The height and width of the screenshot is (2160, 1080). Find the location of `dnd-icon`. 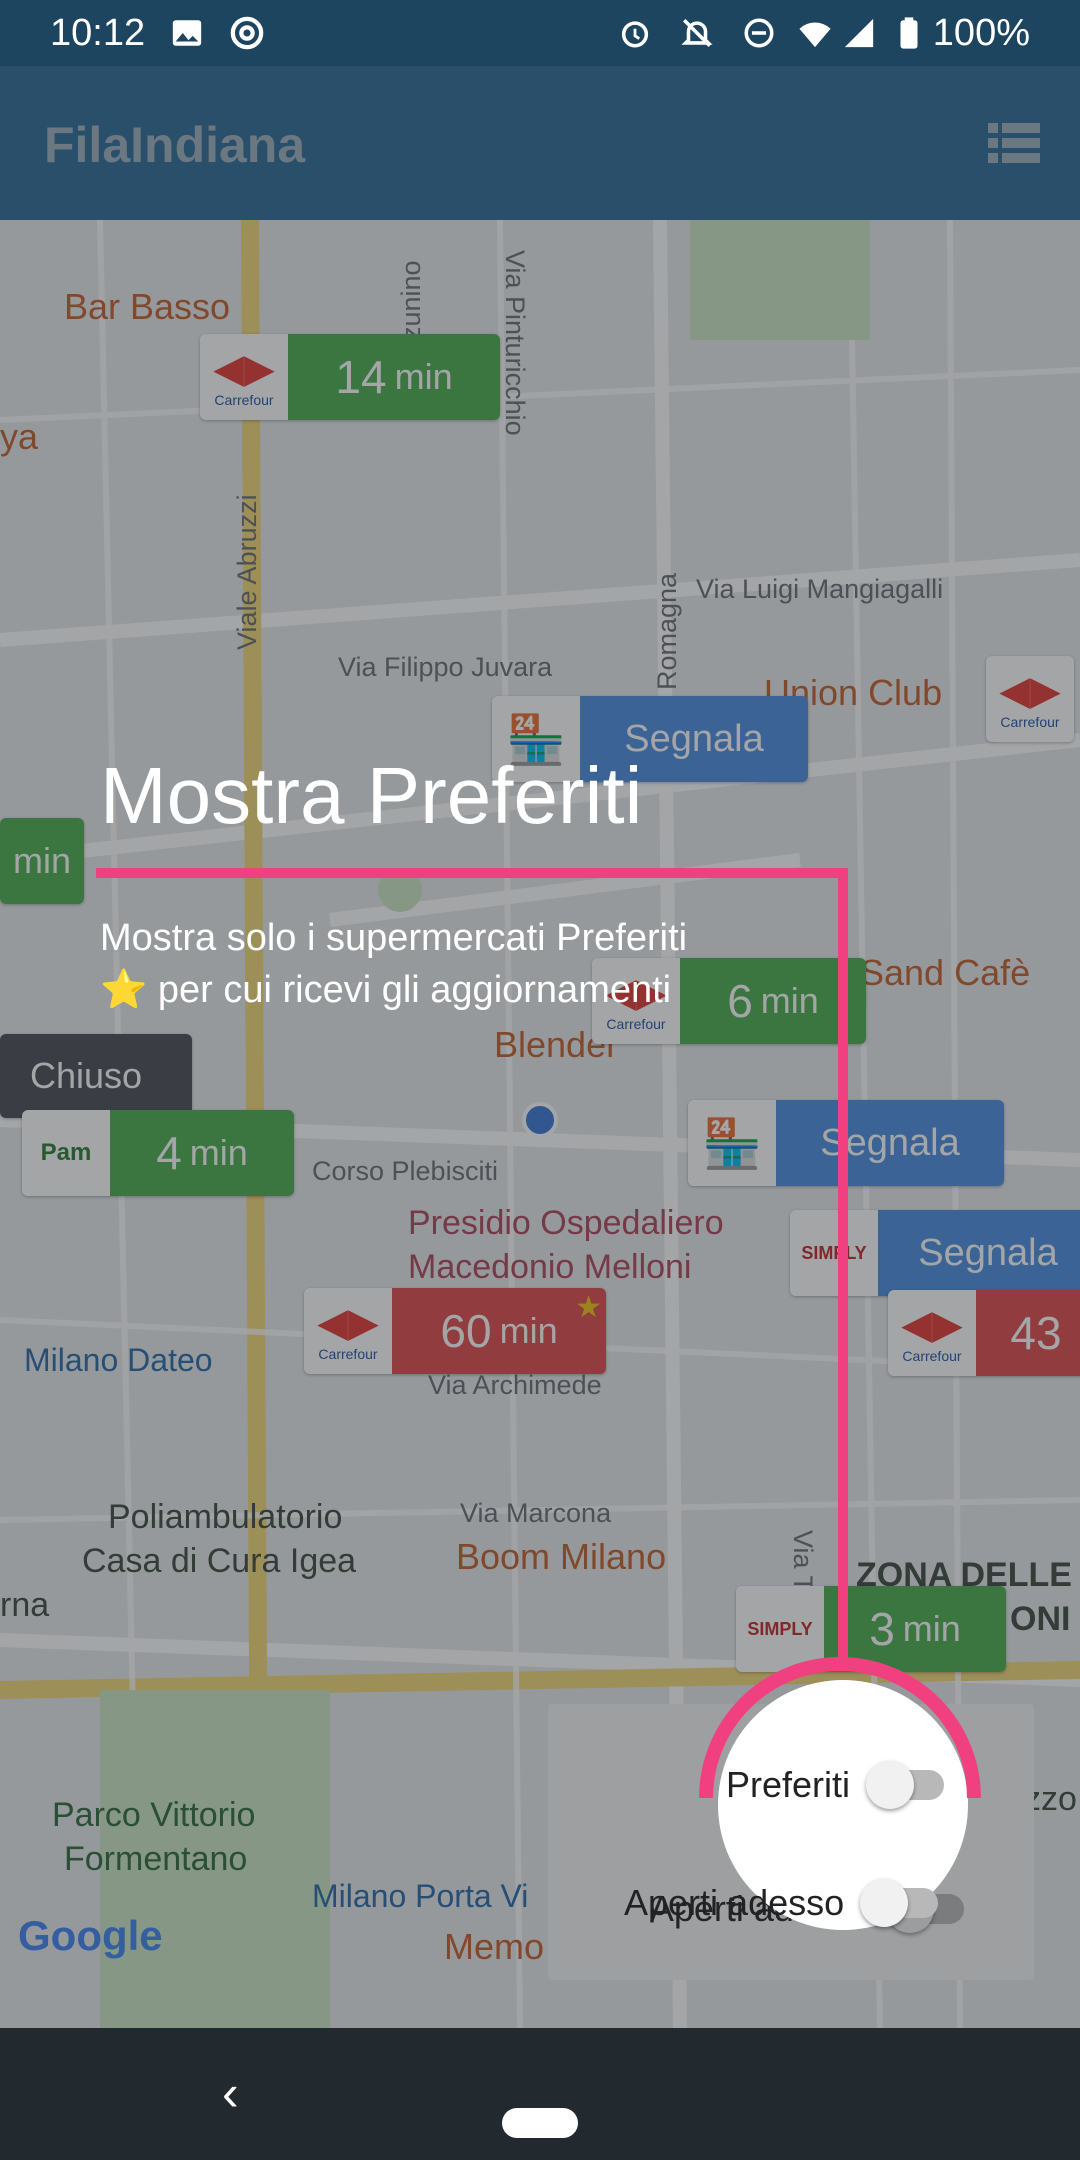

dnd-icon is located at coordinates (759, 33).